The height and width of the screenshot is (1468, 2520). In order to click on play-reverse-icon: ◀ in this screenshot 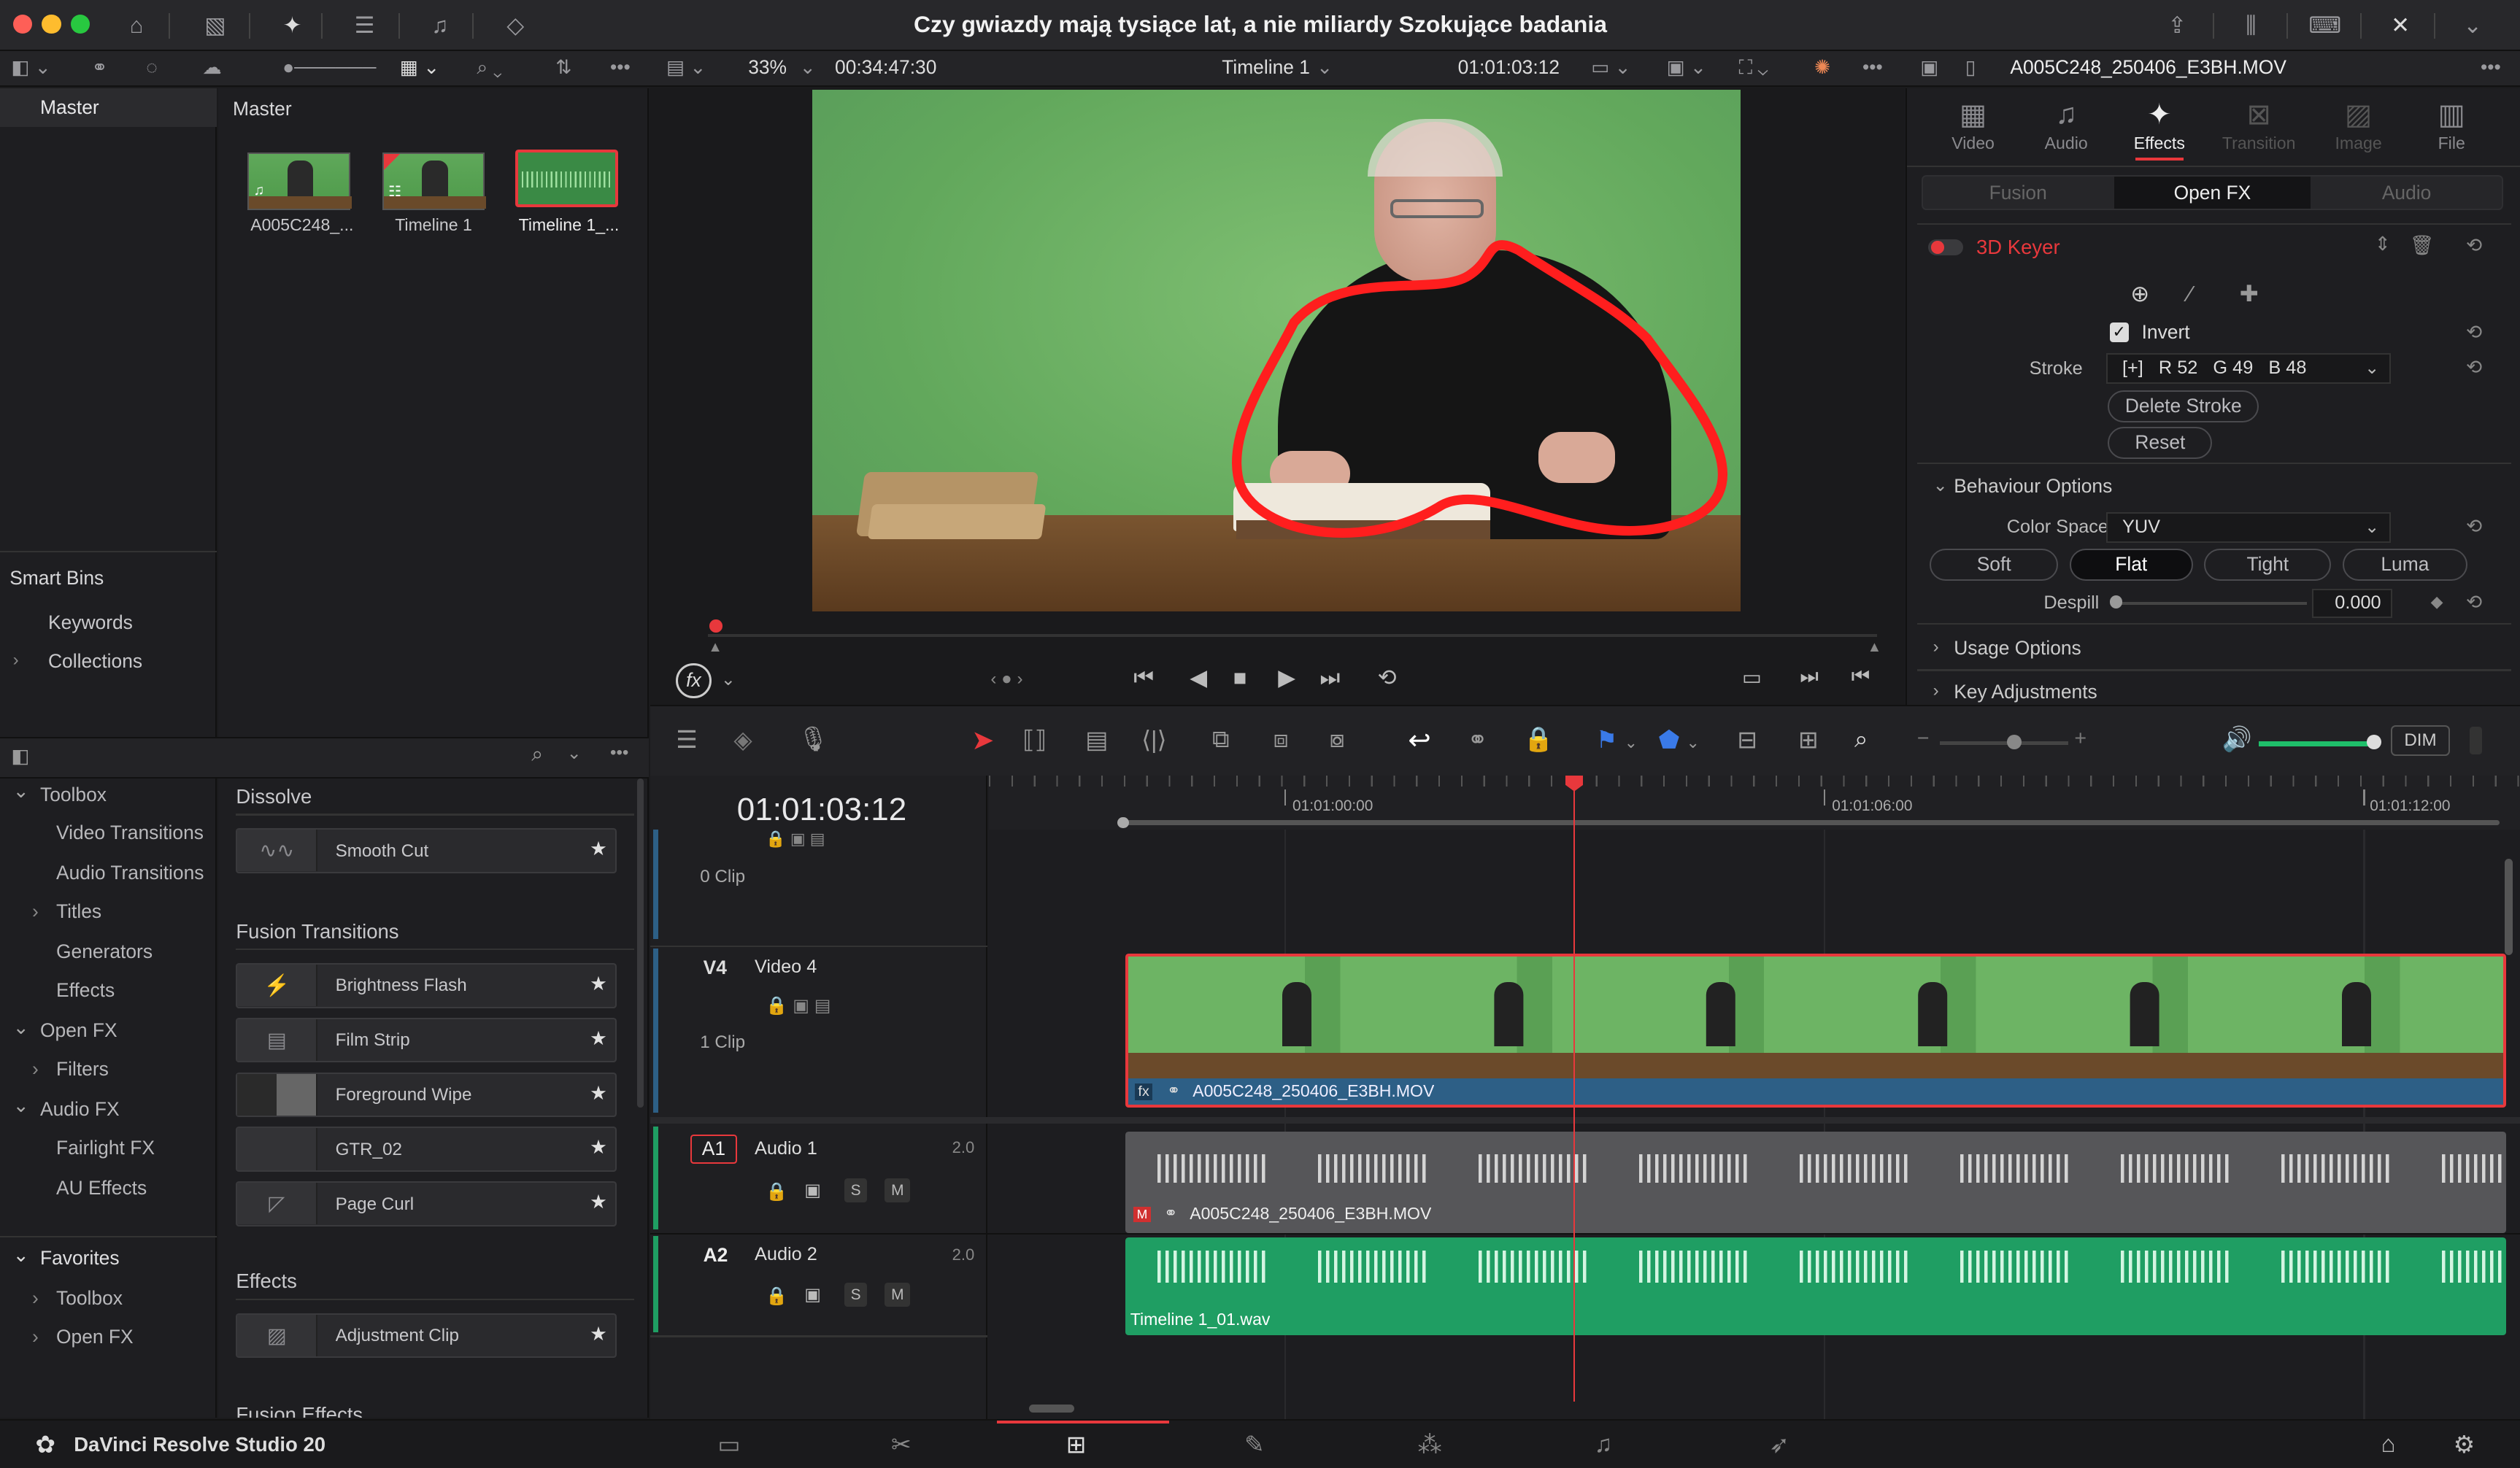, I will do `click(1198, 678)`.